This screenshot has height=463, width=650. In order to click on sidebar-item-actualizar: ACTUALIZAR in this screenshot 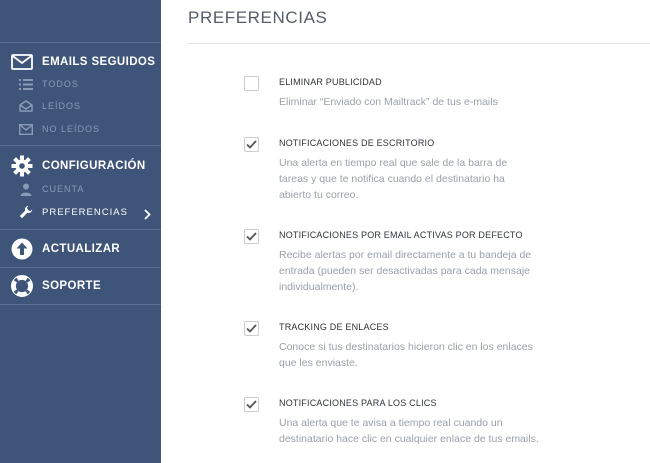, I will do `click(65, 249)`.